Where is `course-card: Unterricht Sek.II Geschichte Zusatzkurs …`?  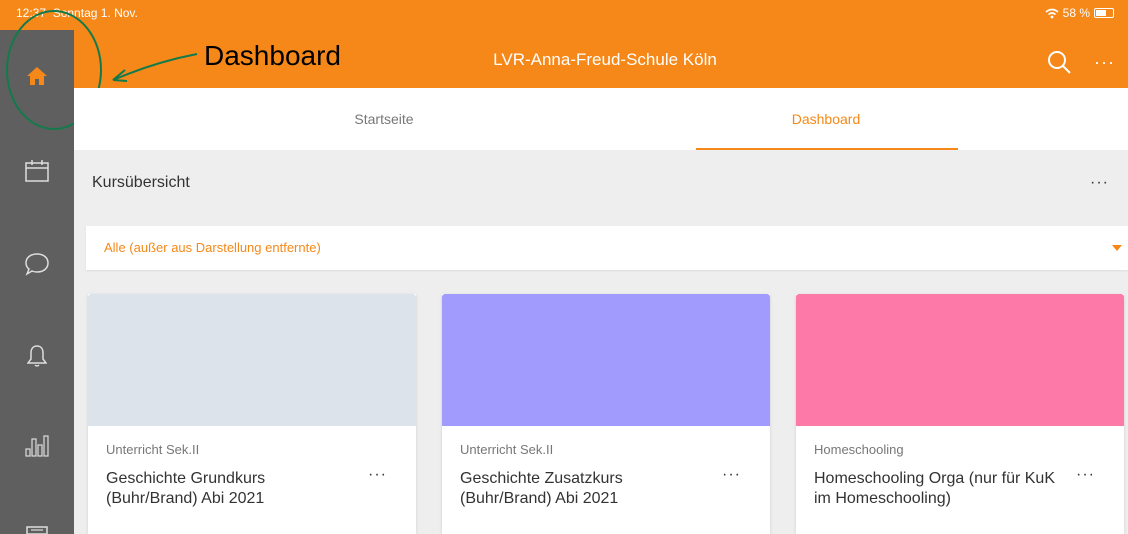
course-card: Unterricht Sek.II Geschichte Zusatzkurs … is located at coordinates (606, 414).